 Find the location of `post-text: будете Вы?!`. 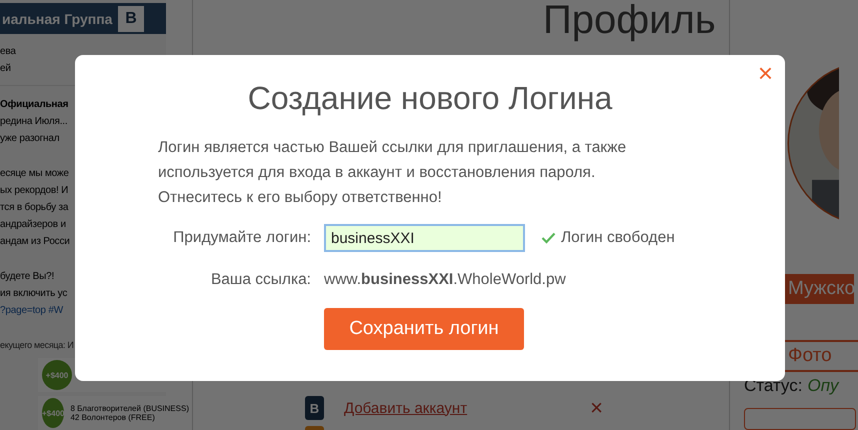

post-text: будете Вы?! is located at coordinates (28, 277).